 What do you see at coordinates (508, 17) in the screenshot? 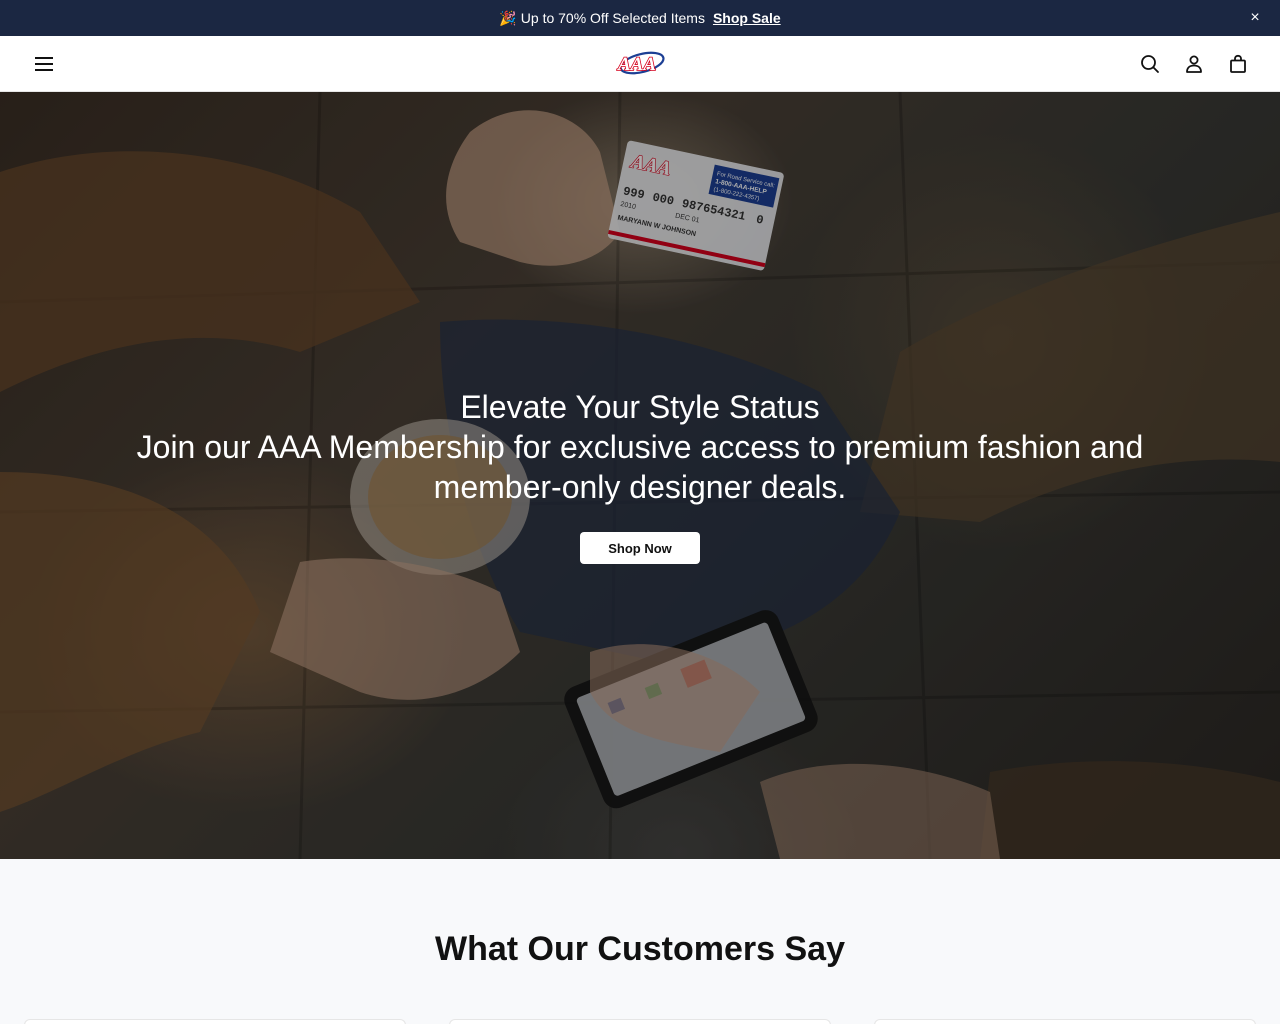
I see `party-popper-icon: 🎉` at bounding box center [508, 17].